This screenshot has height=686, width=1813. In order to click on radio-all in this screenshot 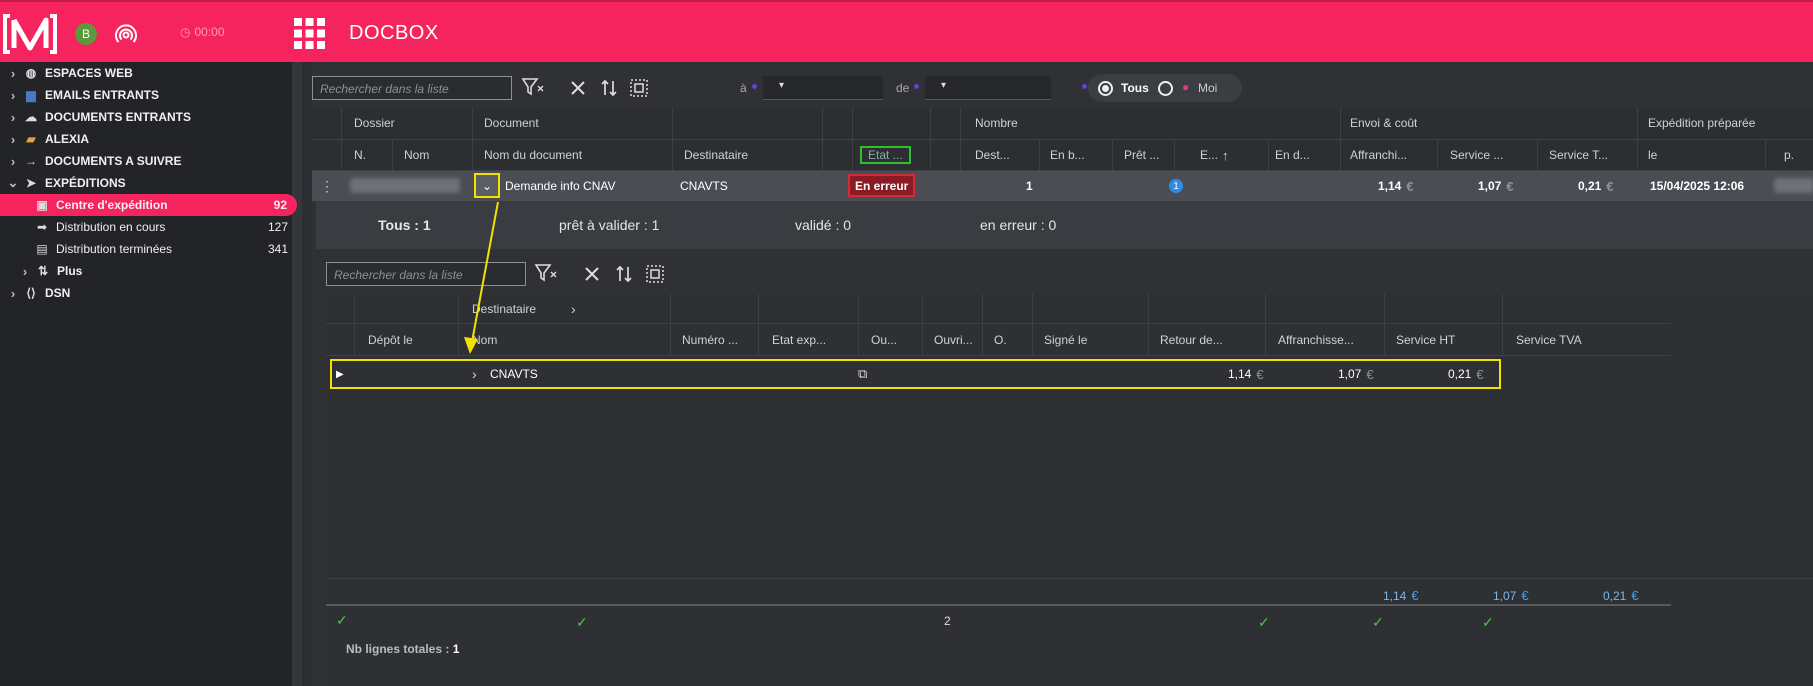, I will do `click(1105, 88)`.